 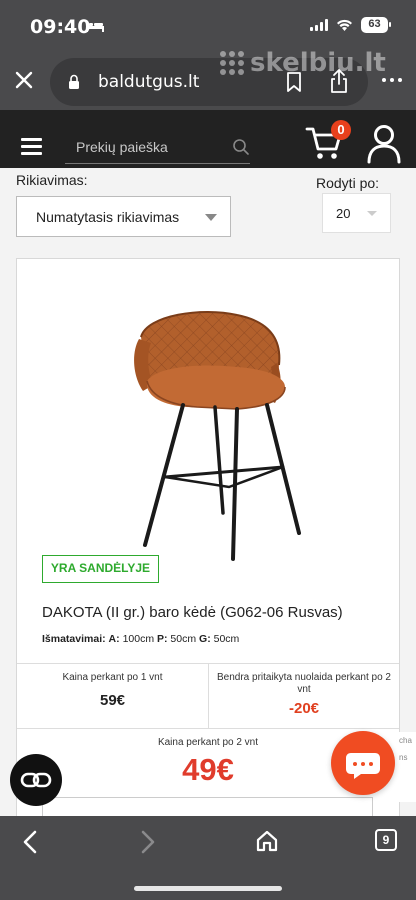 What do you see at coordinates (74, 639) in the screenshot?
I see `dimensions-label: Išmatavimai:` at bounding box center [74, 639].